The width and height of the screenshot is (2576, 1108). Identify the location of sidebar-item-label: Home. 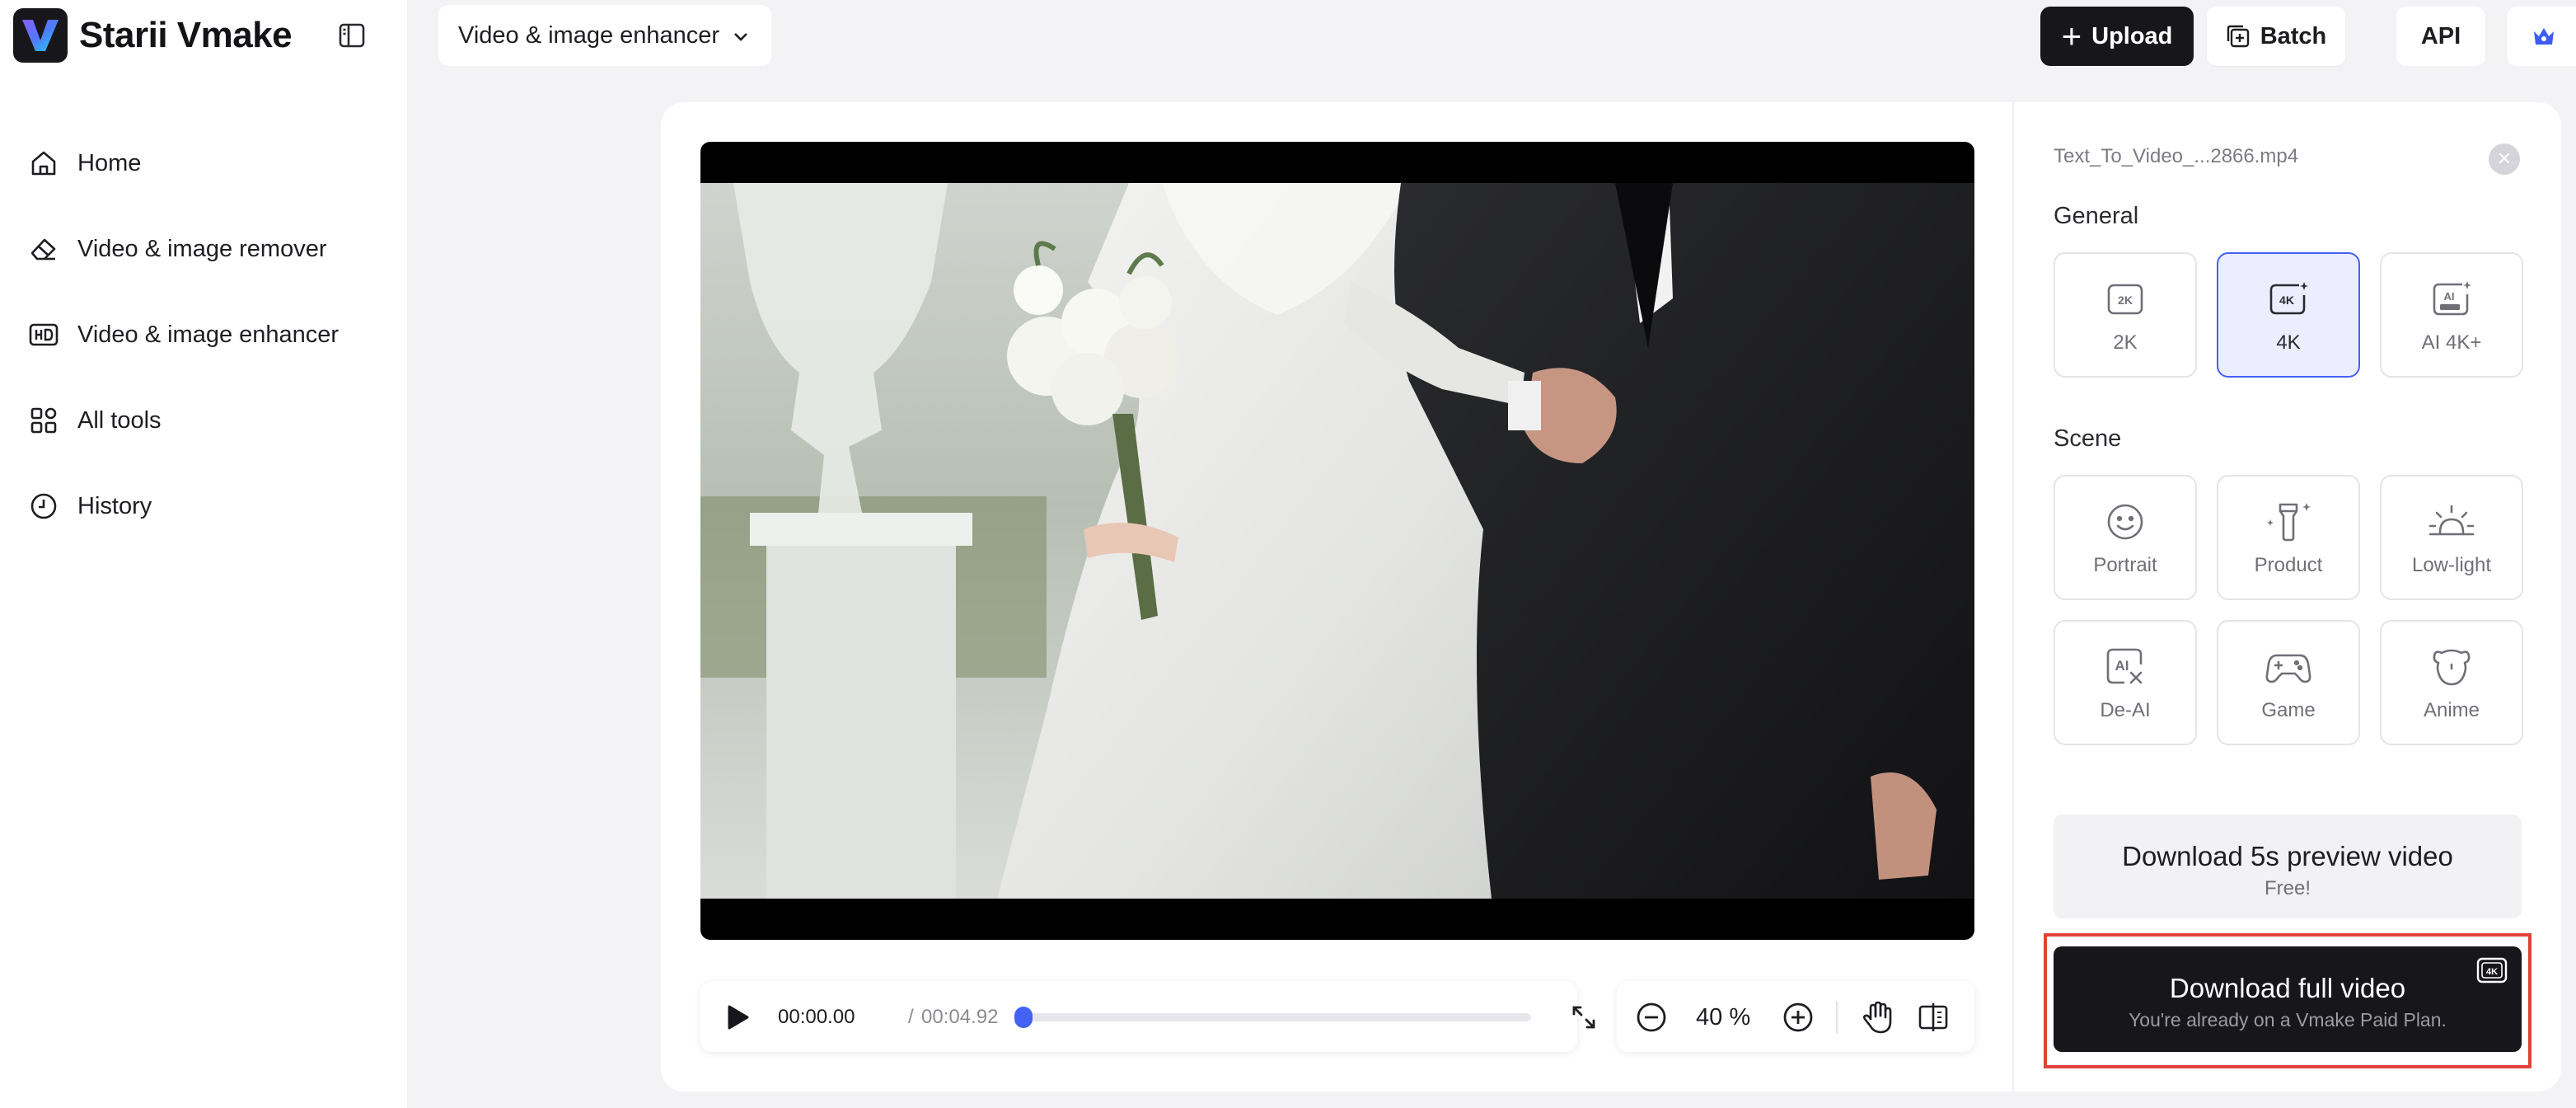
(109, 162).